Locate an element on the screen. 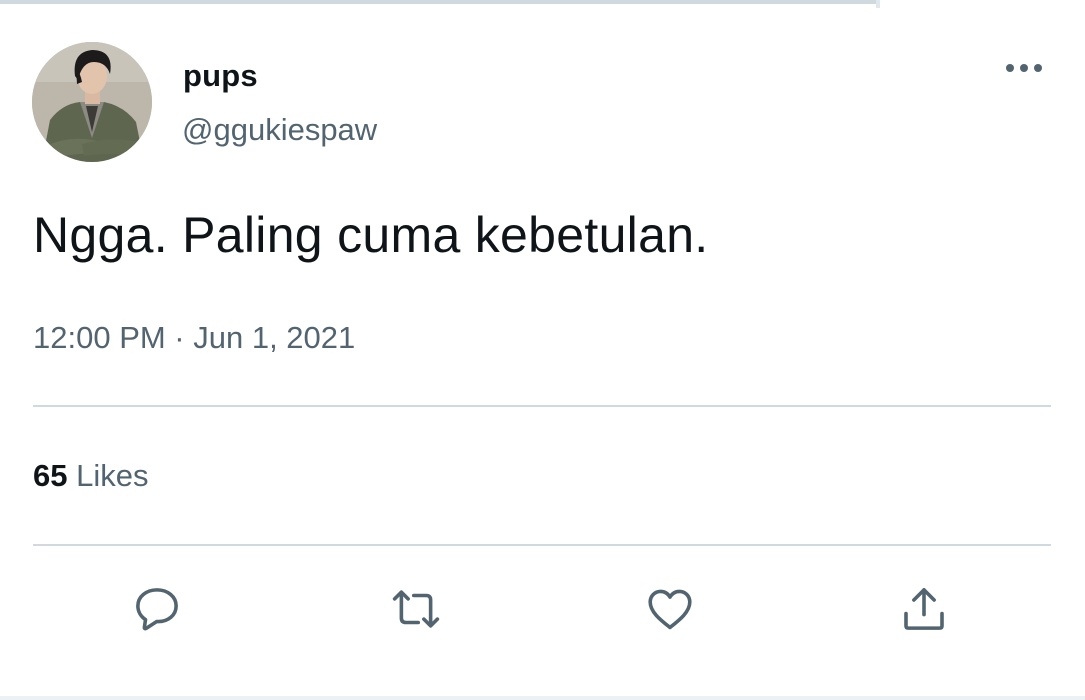 The height and width of the screenshot is (700, 1085). retweet-button is located at coordinates (416, 609).